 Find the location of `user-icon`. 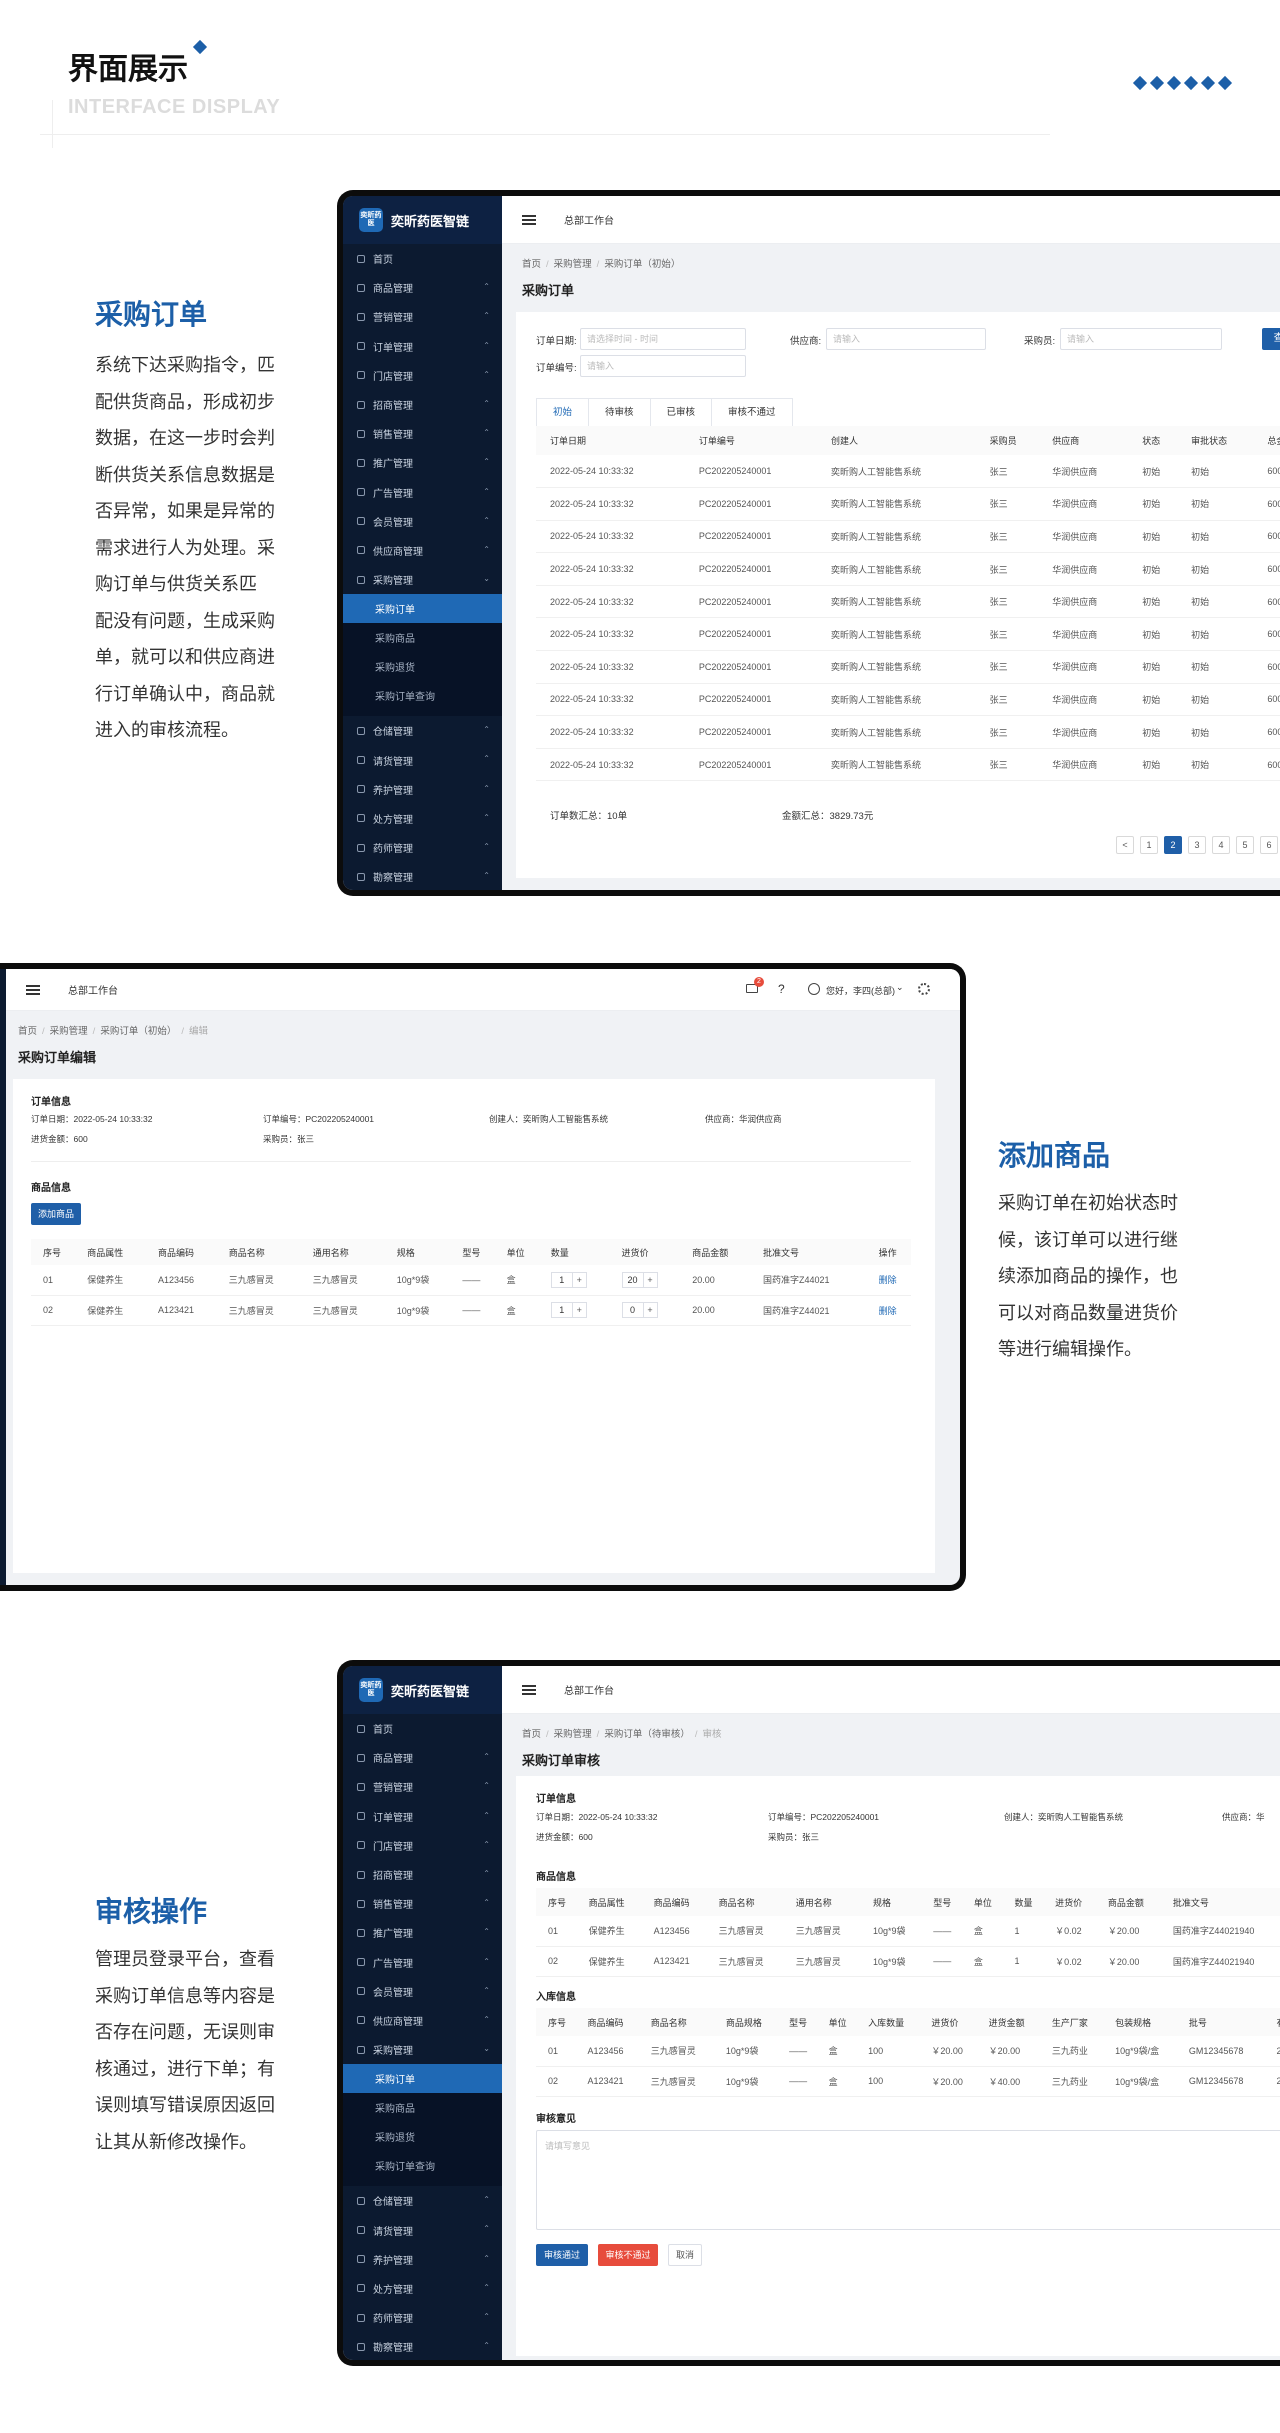

user-icon is located at coordinates (814, 989).